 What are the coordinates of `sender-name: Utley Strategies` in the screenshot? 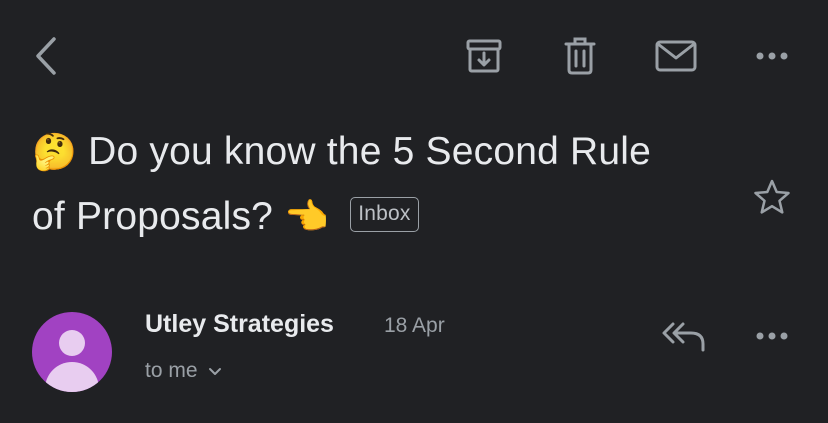 It's located at (239, 324).